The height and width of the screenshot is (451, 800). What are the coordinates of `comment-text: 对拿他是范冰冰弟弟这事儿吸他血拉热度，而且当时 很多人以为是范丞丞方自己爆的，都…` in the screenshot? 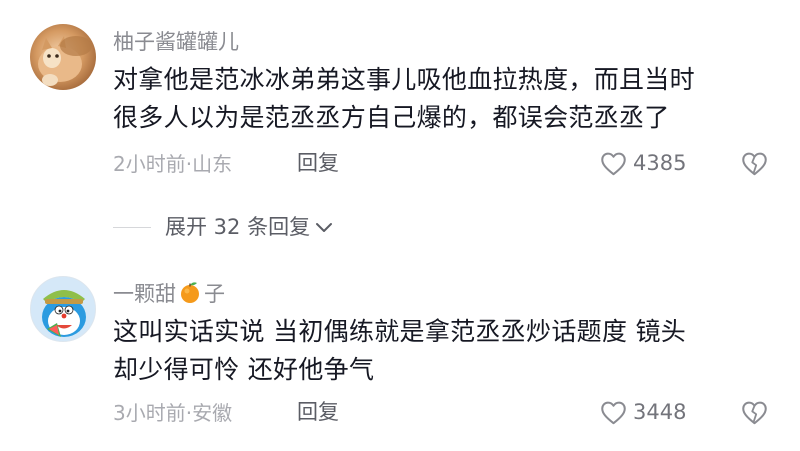 It's located at (443, 99).